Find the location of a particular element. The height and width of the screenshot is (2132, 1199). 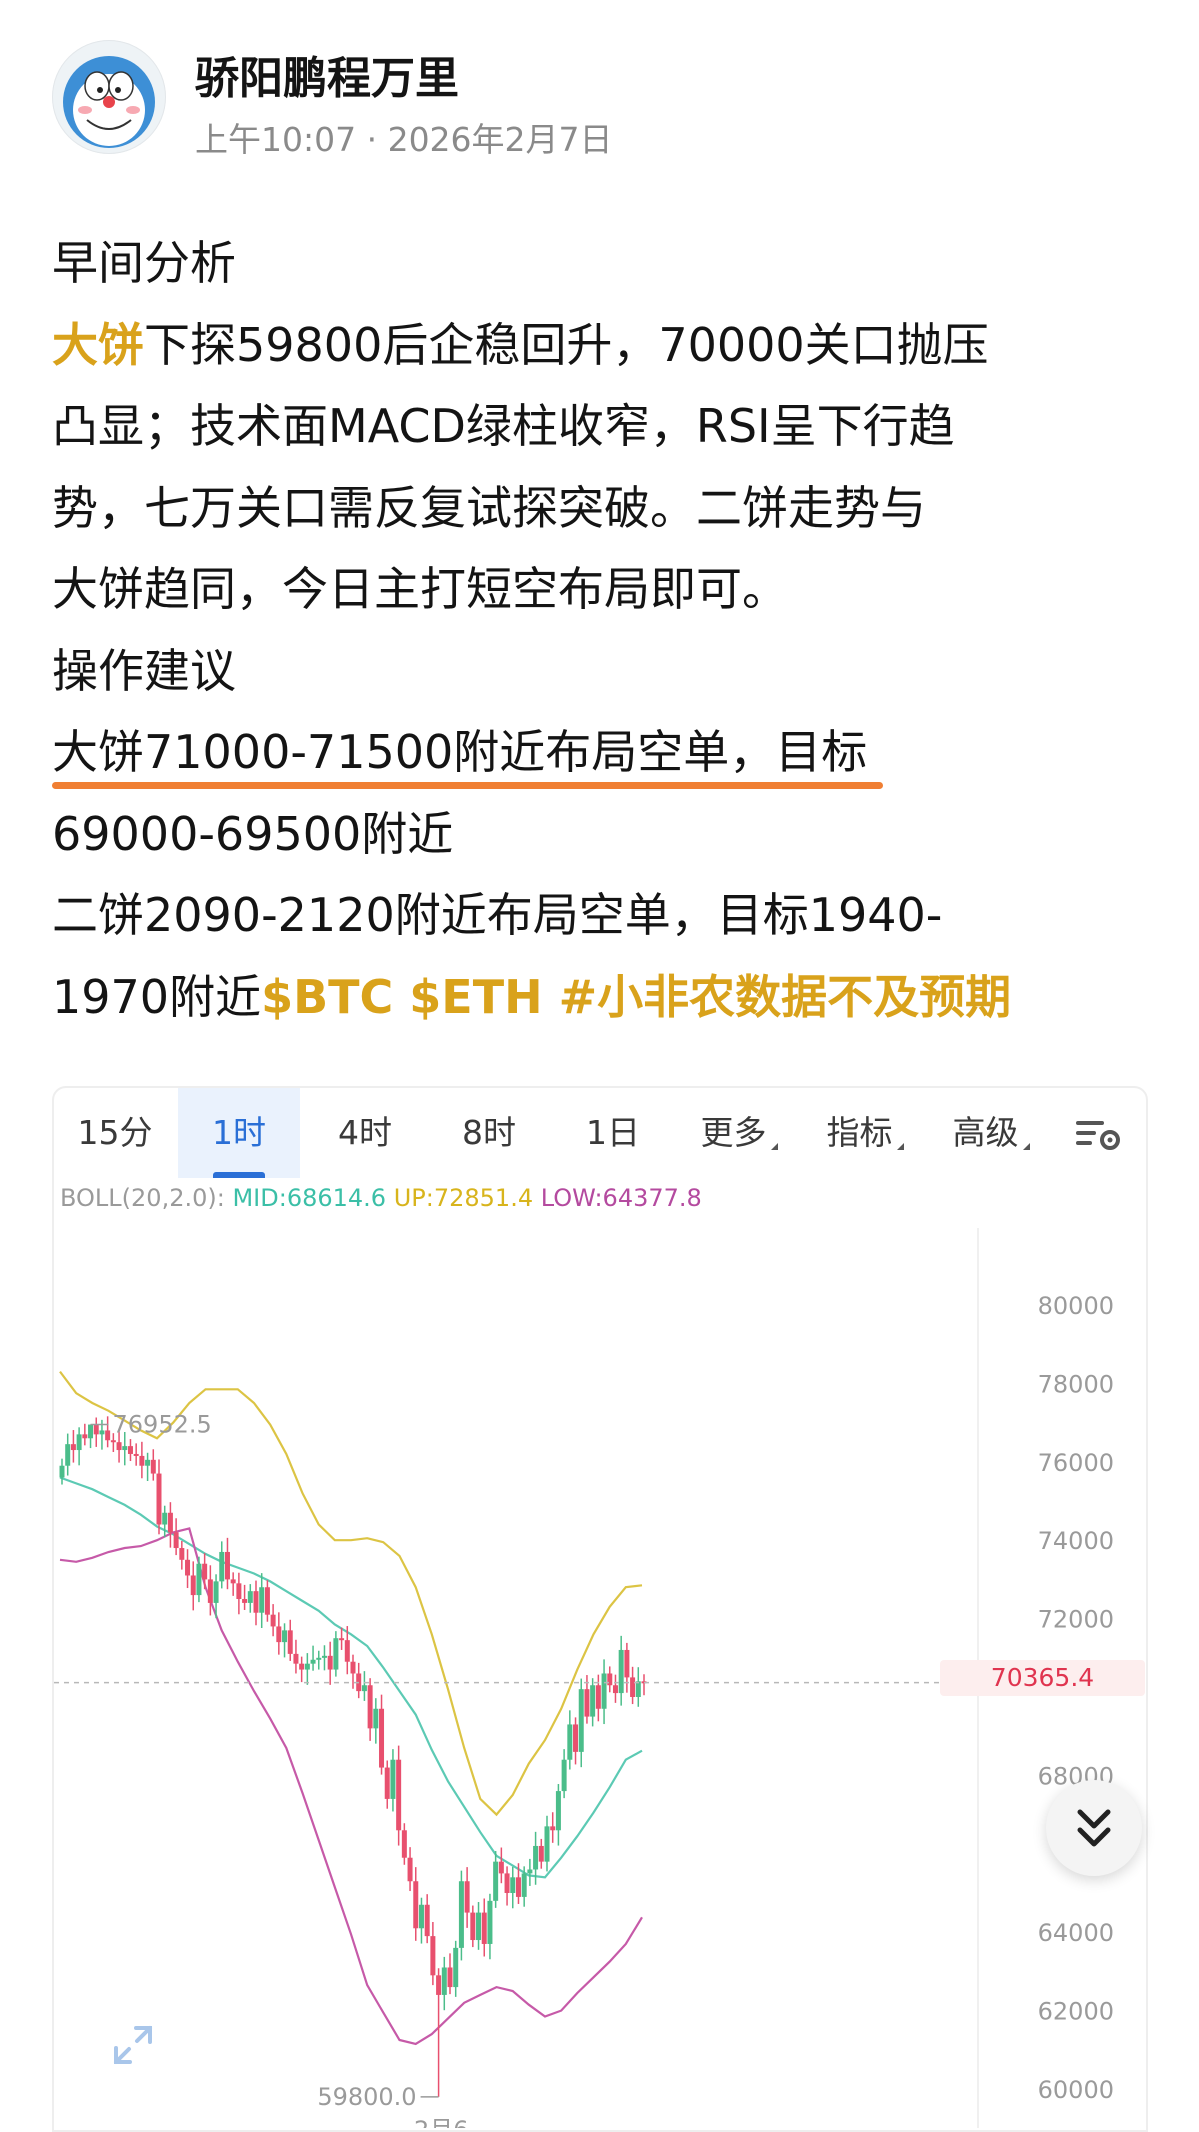

post-line: 大饼趋同，今日主打短空布局即可。 is located at coordinates (420, 589).